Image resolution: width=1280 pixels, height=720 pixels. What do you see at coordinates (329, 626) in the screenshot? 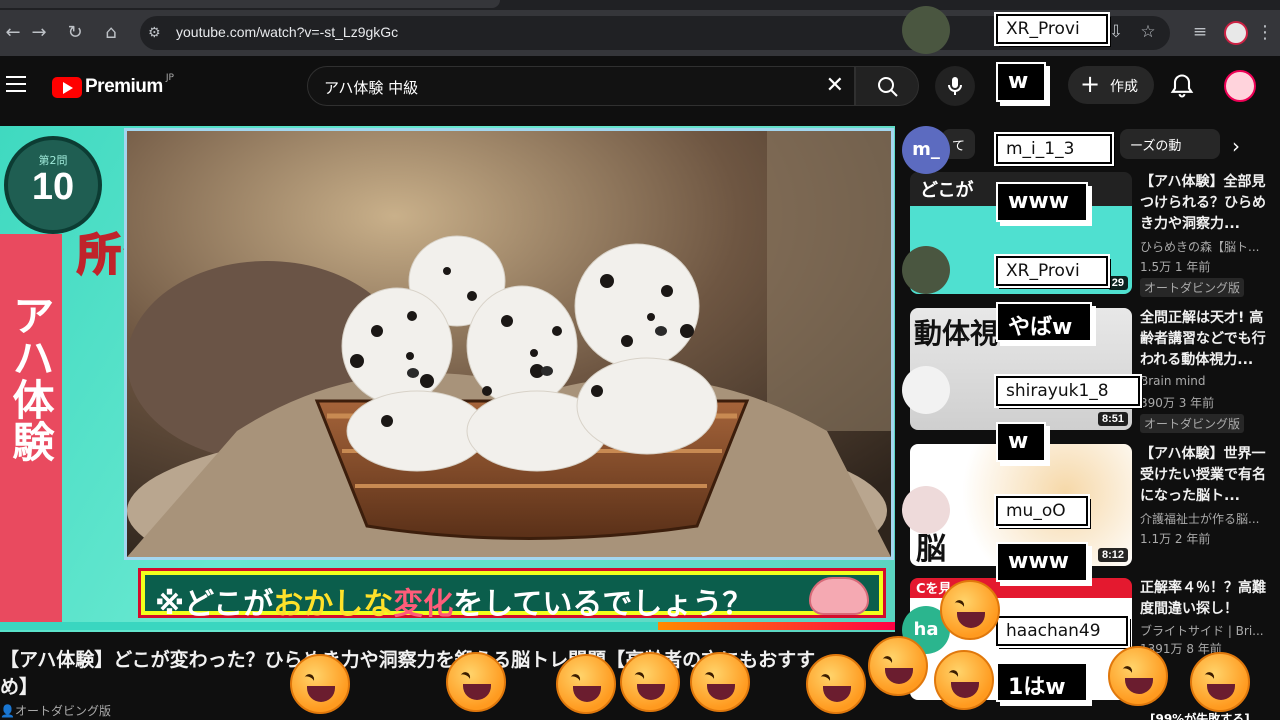
I see `progress-played` at bounding box center [329, 626].